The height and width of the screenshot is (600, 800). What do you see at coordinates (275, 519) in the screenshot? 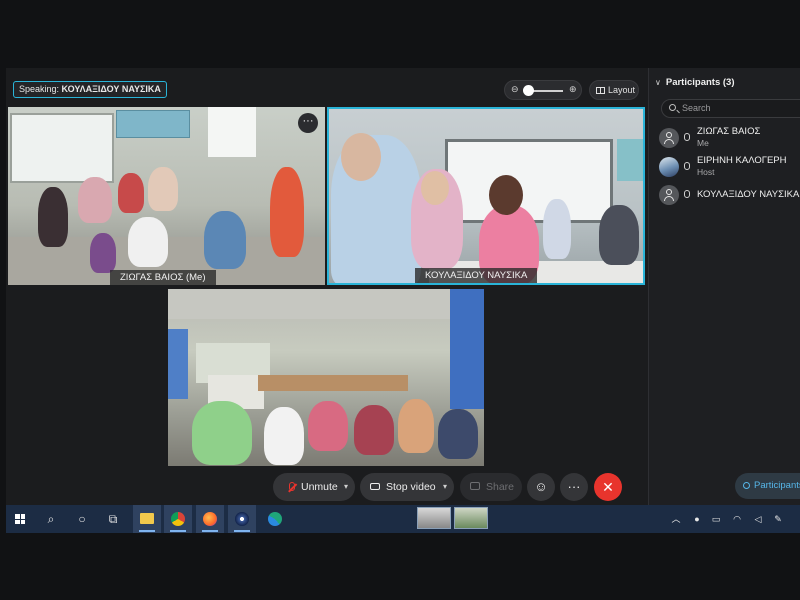
I see `edge-icon` at bounding box center [275, 519].